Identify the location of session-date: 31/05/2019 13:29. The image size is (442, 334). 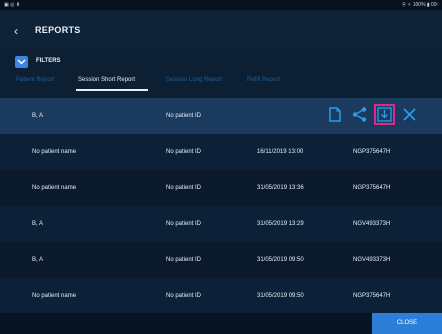
(280, 224).